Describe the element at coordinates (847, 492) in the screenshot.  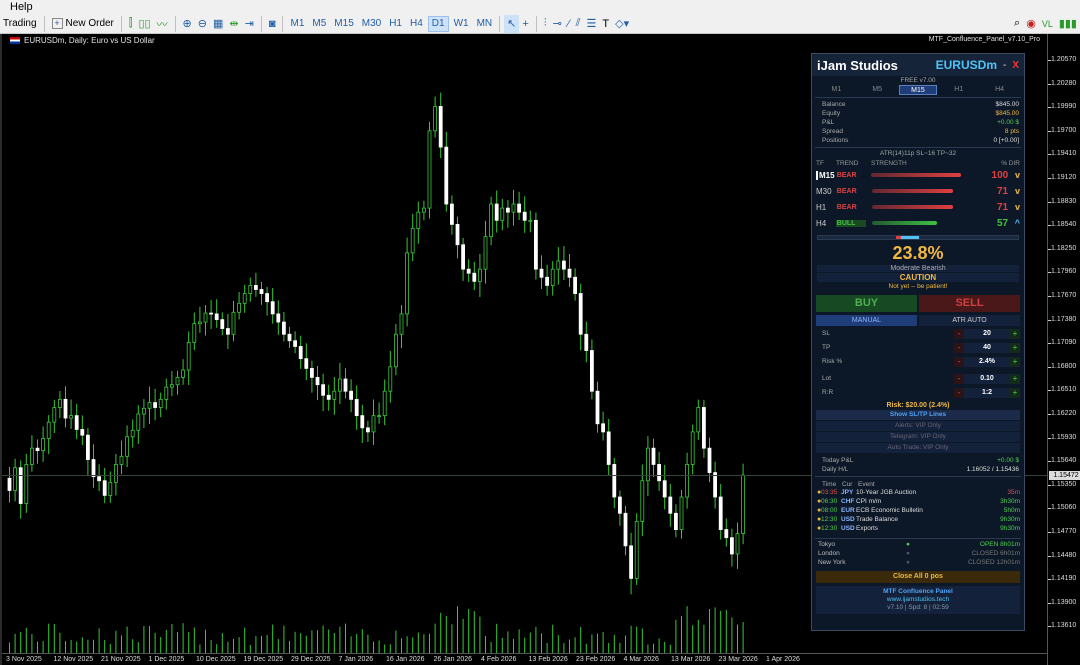
I see `event-currency: JPY` at that location.